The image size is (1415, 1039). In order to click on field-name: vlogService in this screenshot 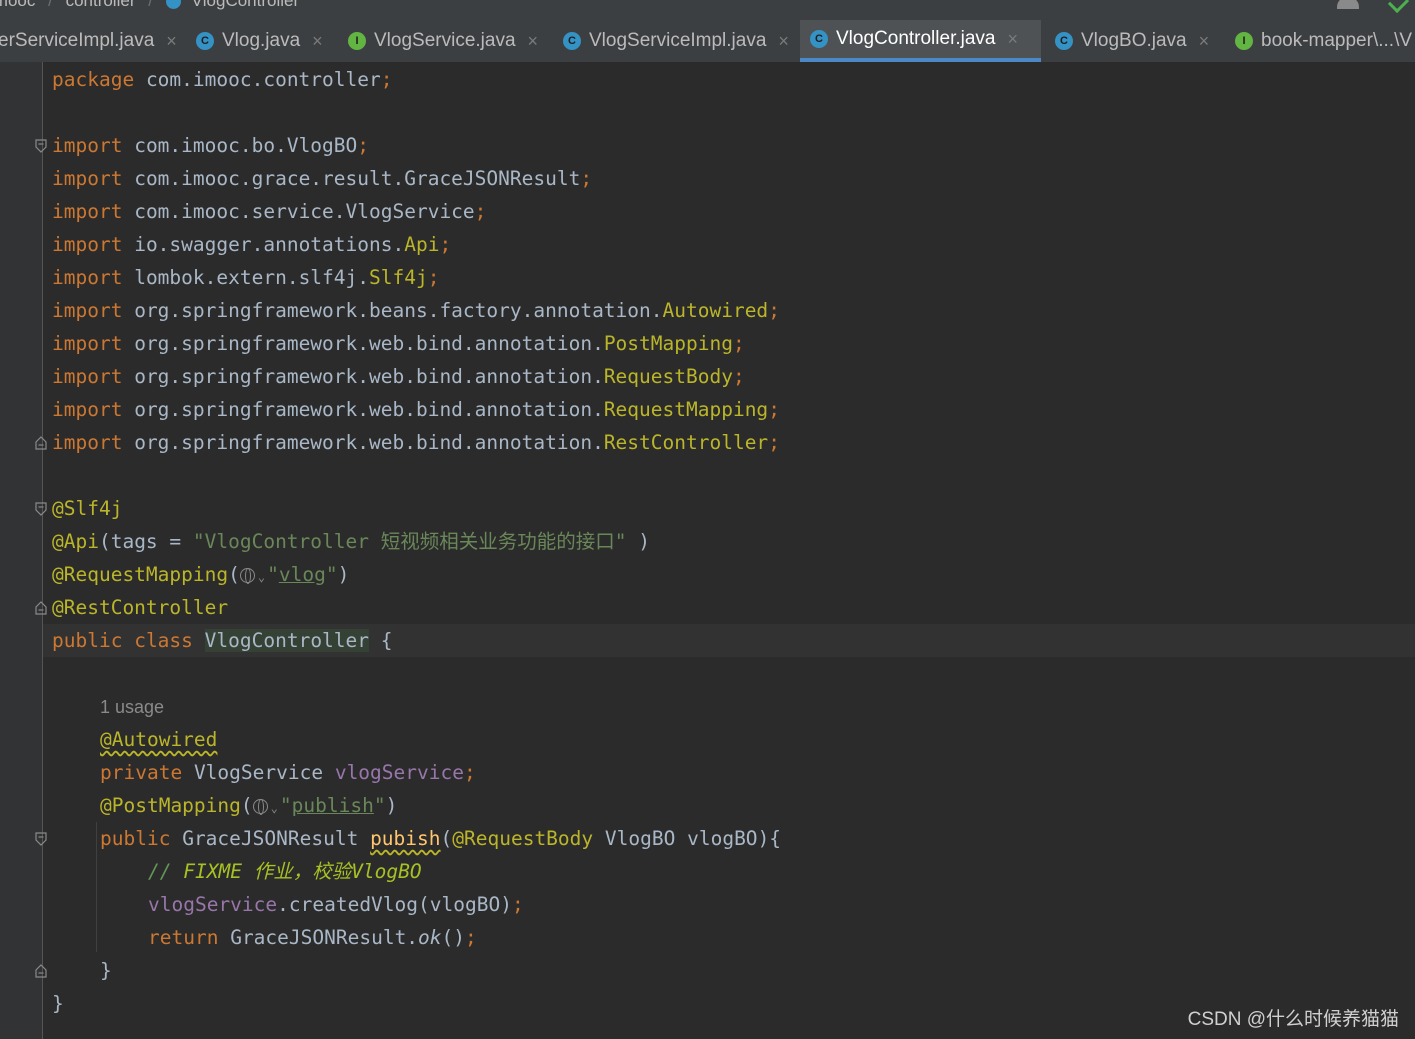, I will do `click(213, 904)`.